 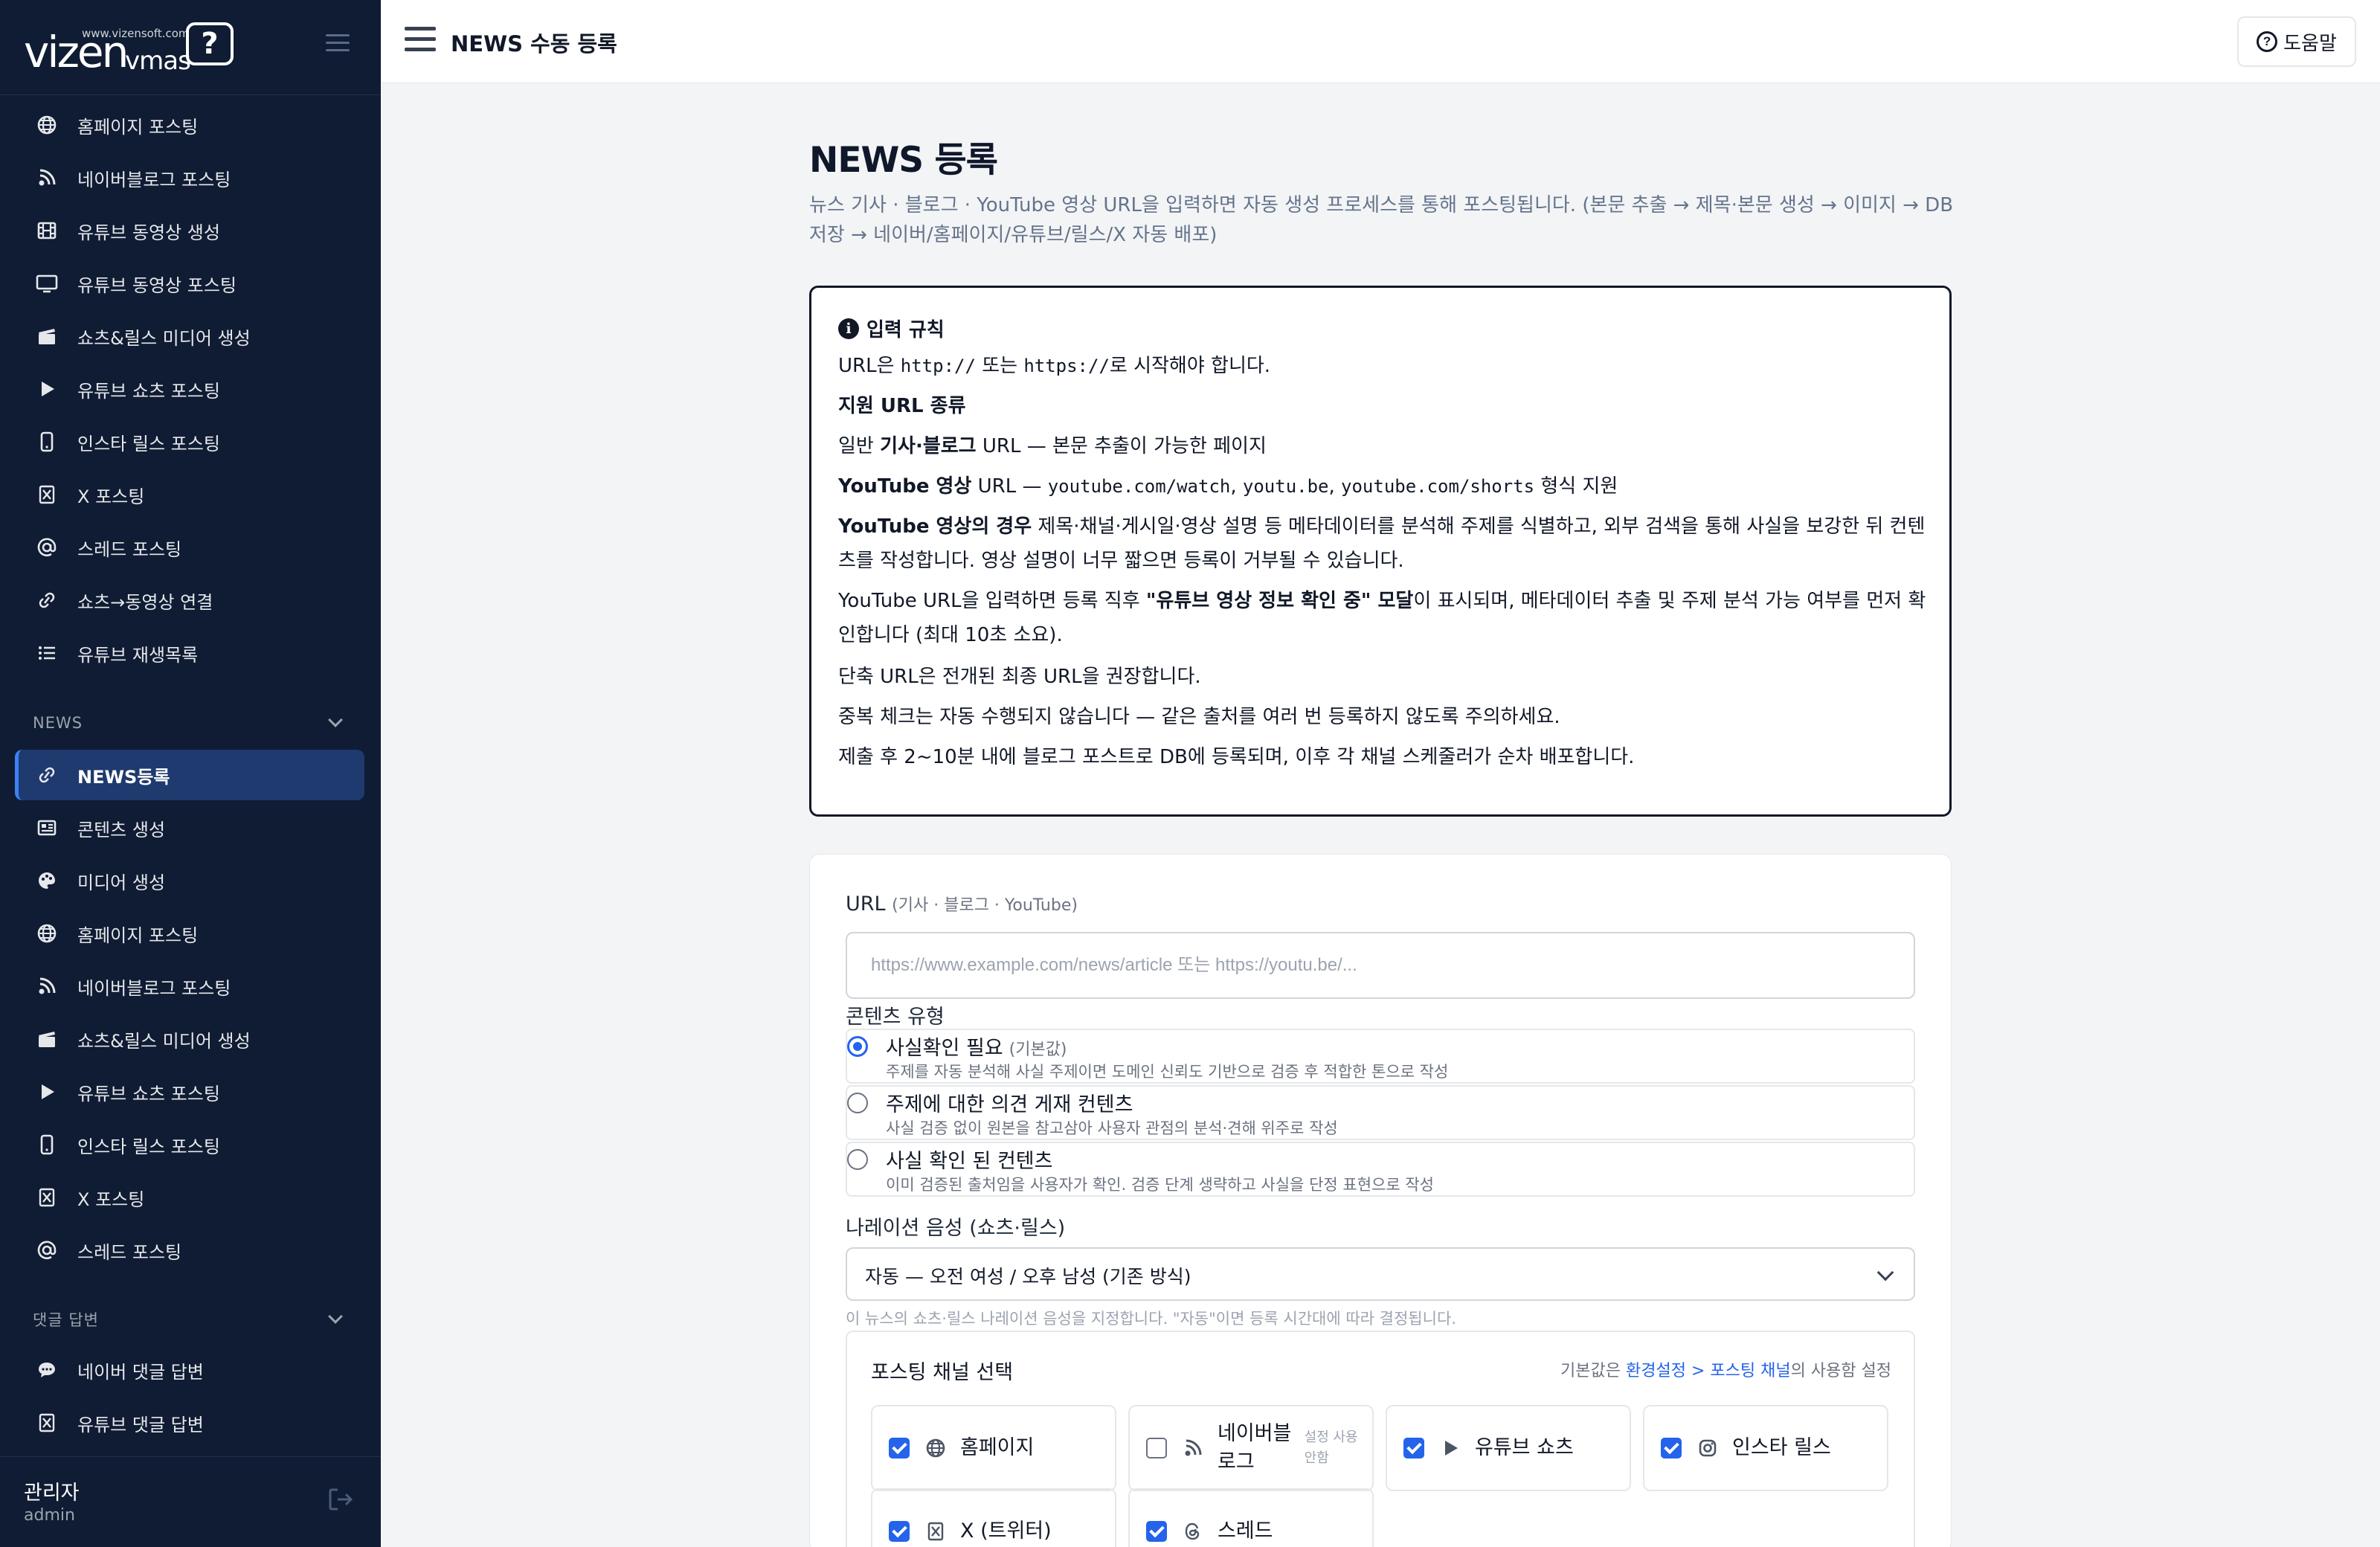 What do you see at coordinates (52, 1494) in the screenshot?
I see `user-name: 관리자` at bounding box center [52, 1494].